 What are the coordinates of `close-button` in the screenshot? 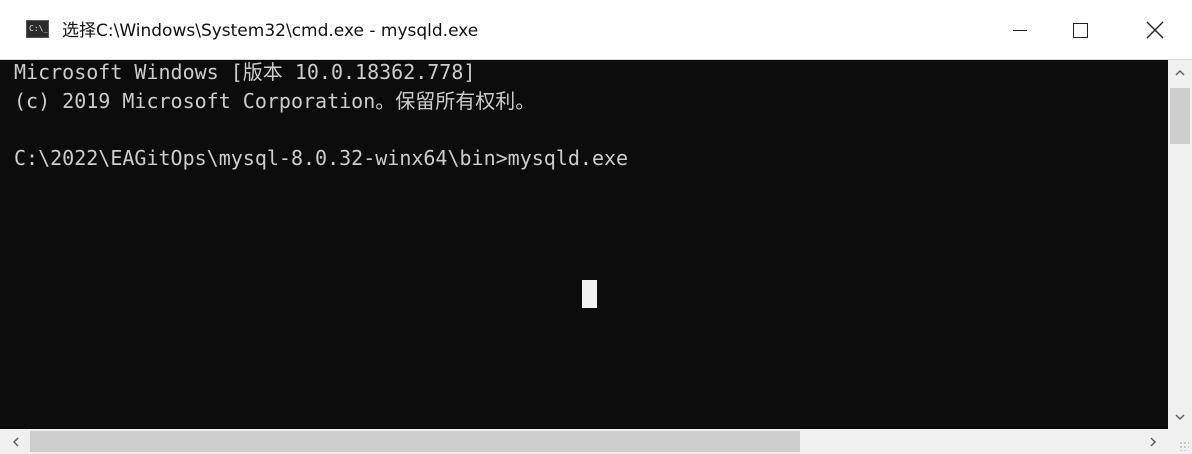 It's located at (1155, 30).